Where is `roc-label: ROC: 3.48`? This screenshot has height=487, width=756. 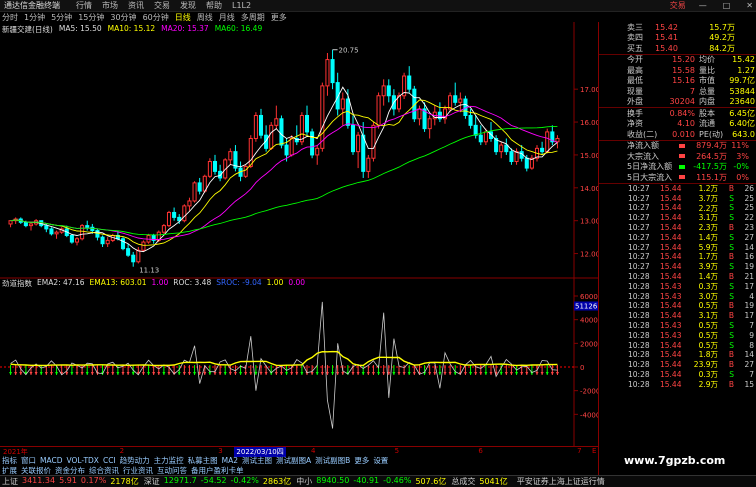 roc-label: ROC: 3.48 is located at coordinates (192, 282).